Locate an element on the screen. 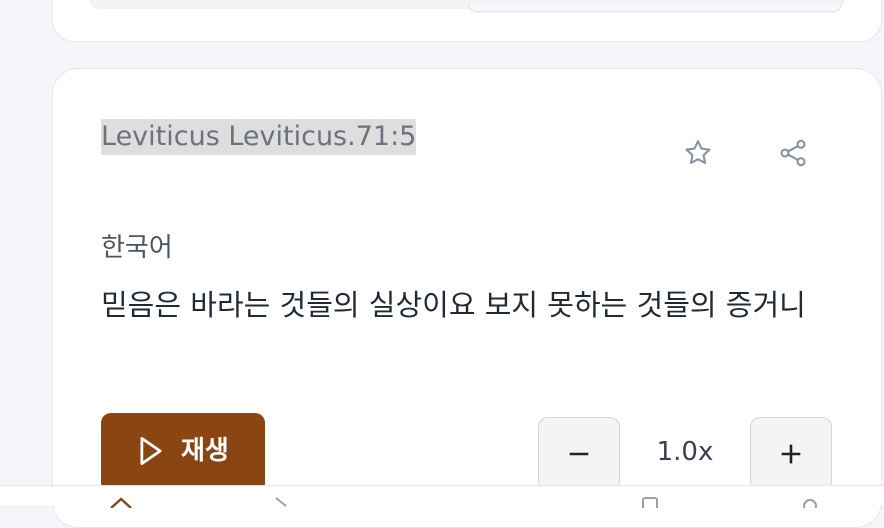  speed-increase-button is located at coordinates (791, 454).